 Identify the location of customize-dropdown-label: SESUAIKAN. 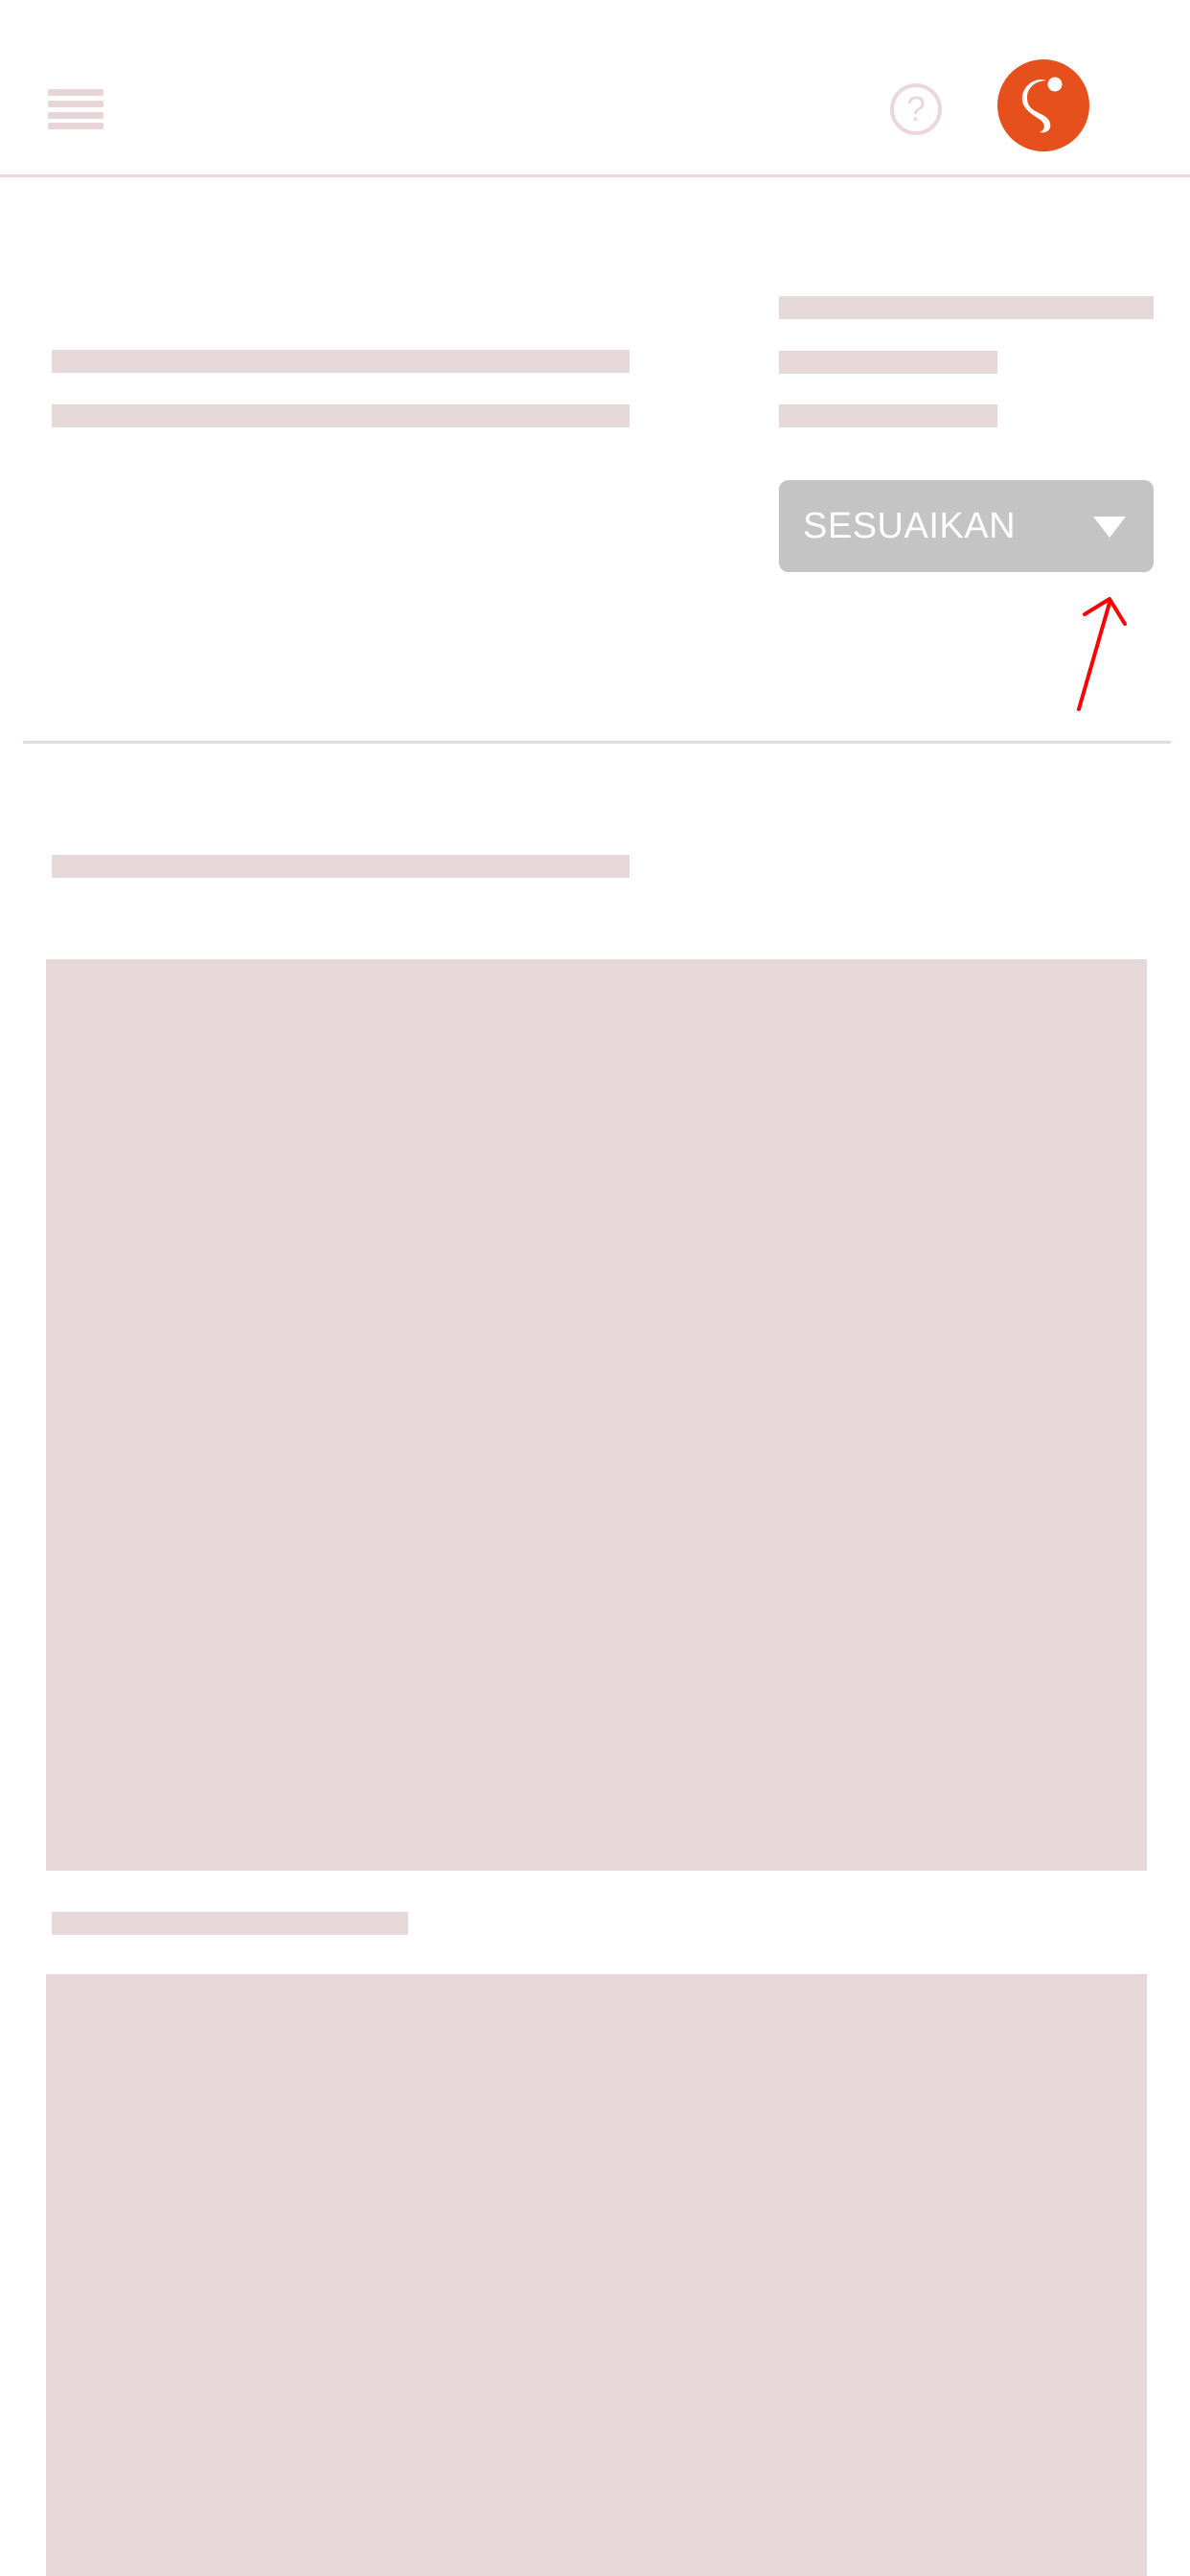
(910, 526).